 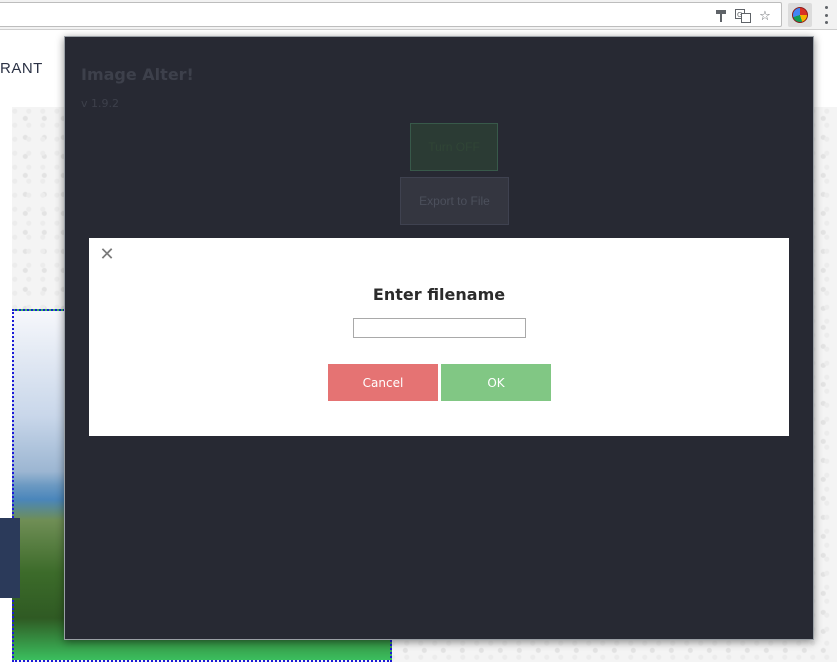 I want to click on kebab-menu-icon, so click(x=826, y=15).